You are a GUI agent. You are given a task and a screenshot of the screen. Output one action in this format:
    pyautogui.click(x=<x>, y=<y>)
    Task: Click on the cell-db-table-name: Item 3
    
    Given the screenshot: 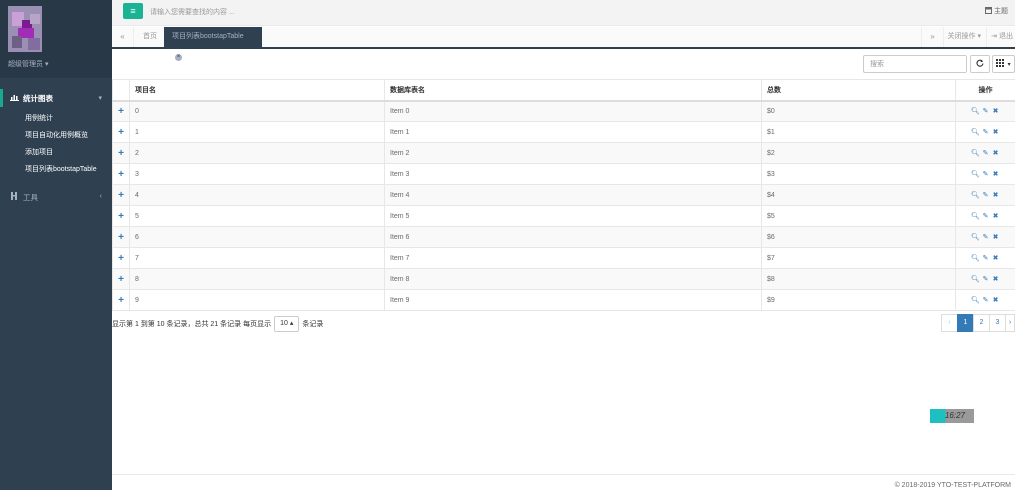 What is the action you would take?
    pyautogui.click(x=573, y=174)
    